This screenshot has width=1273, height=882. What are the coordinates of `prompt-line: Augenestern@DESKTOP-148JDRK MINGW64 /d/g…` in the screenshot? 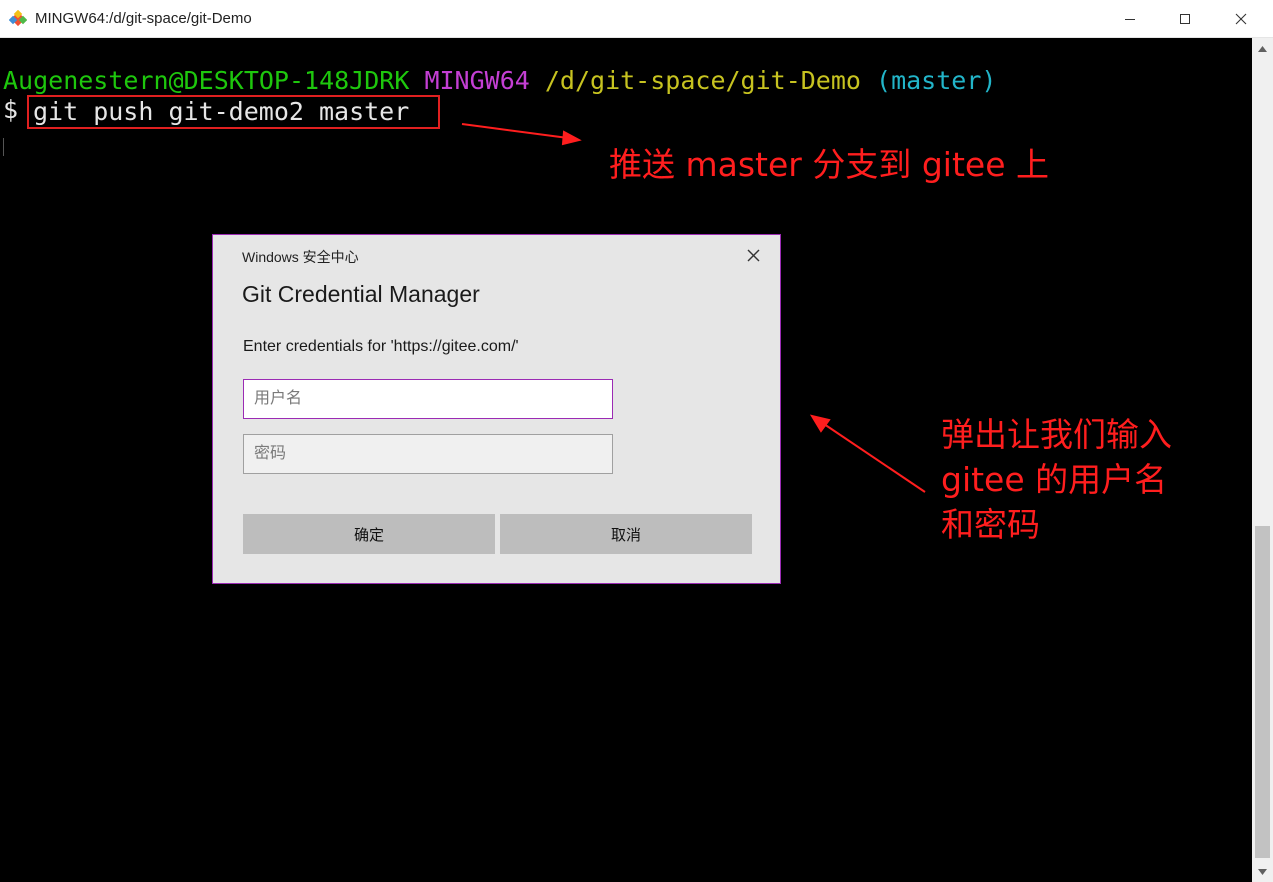 It's located at (499, 81).